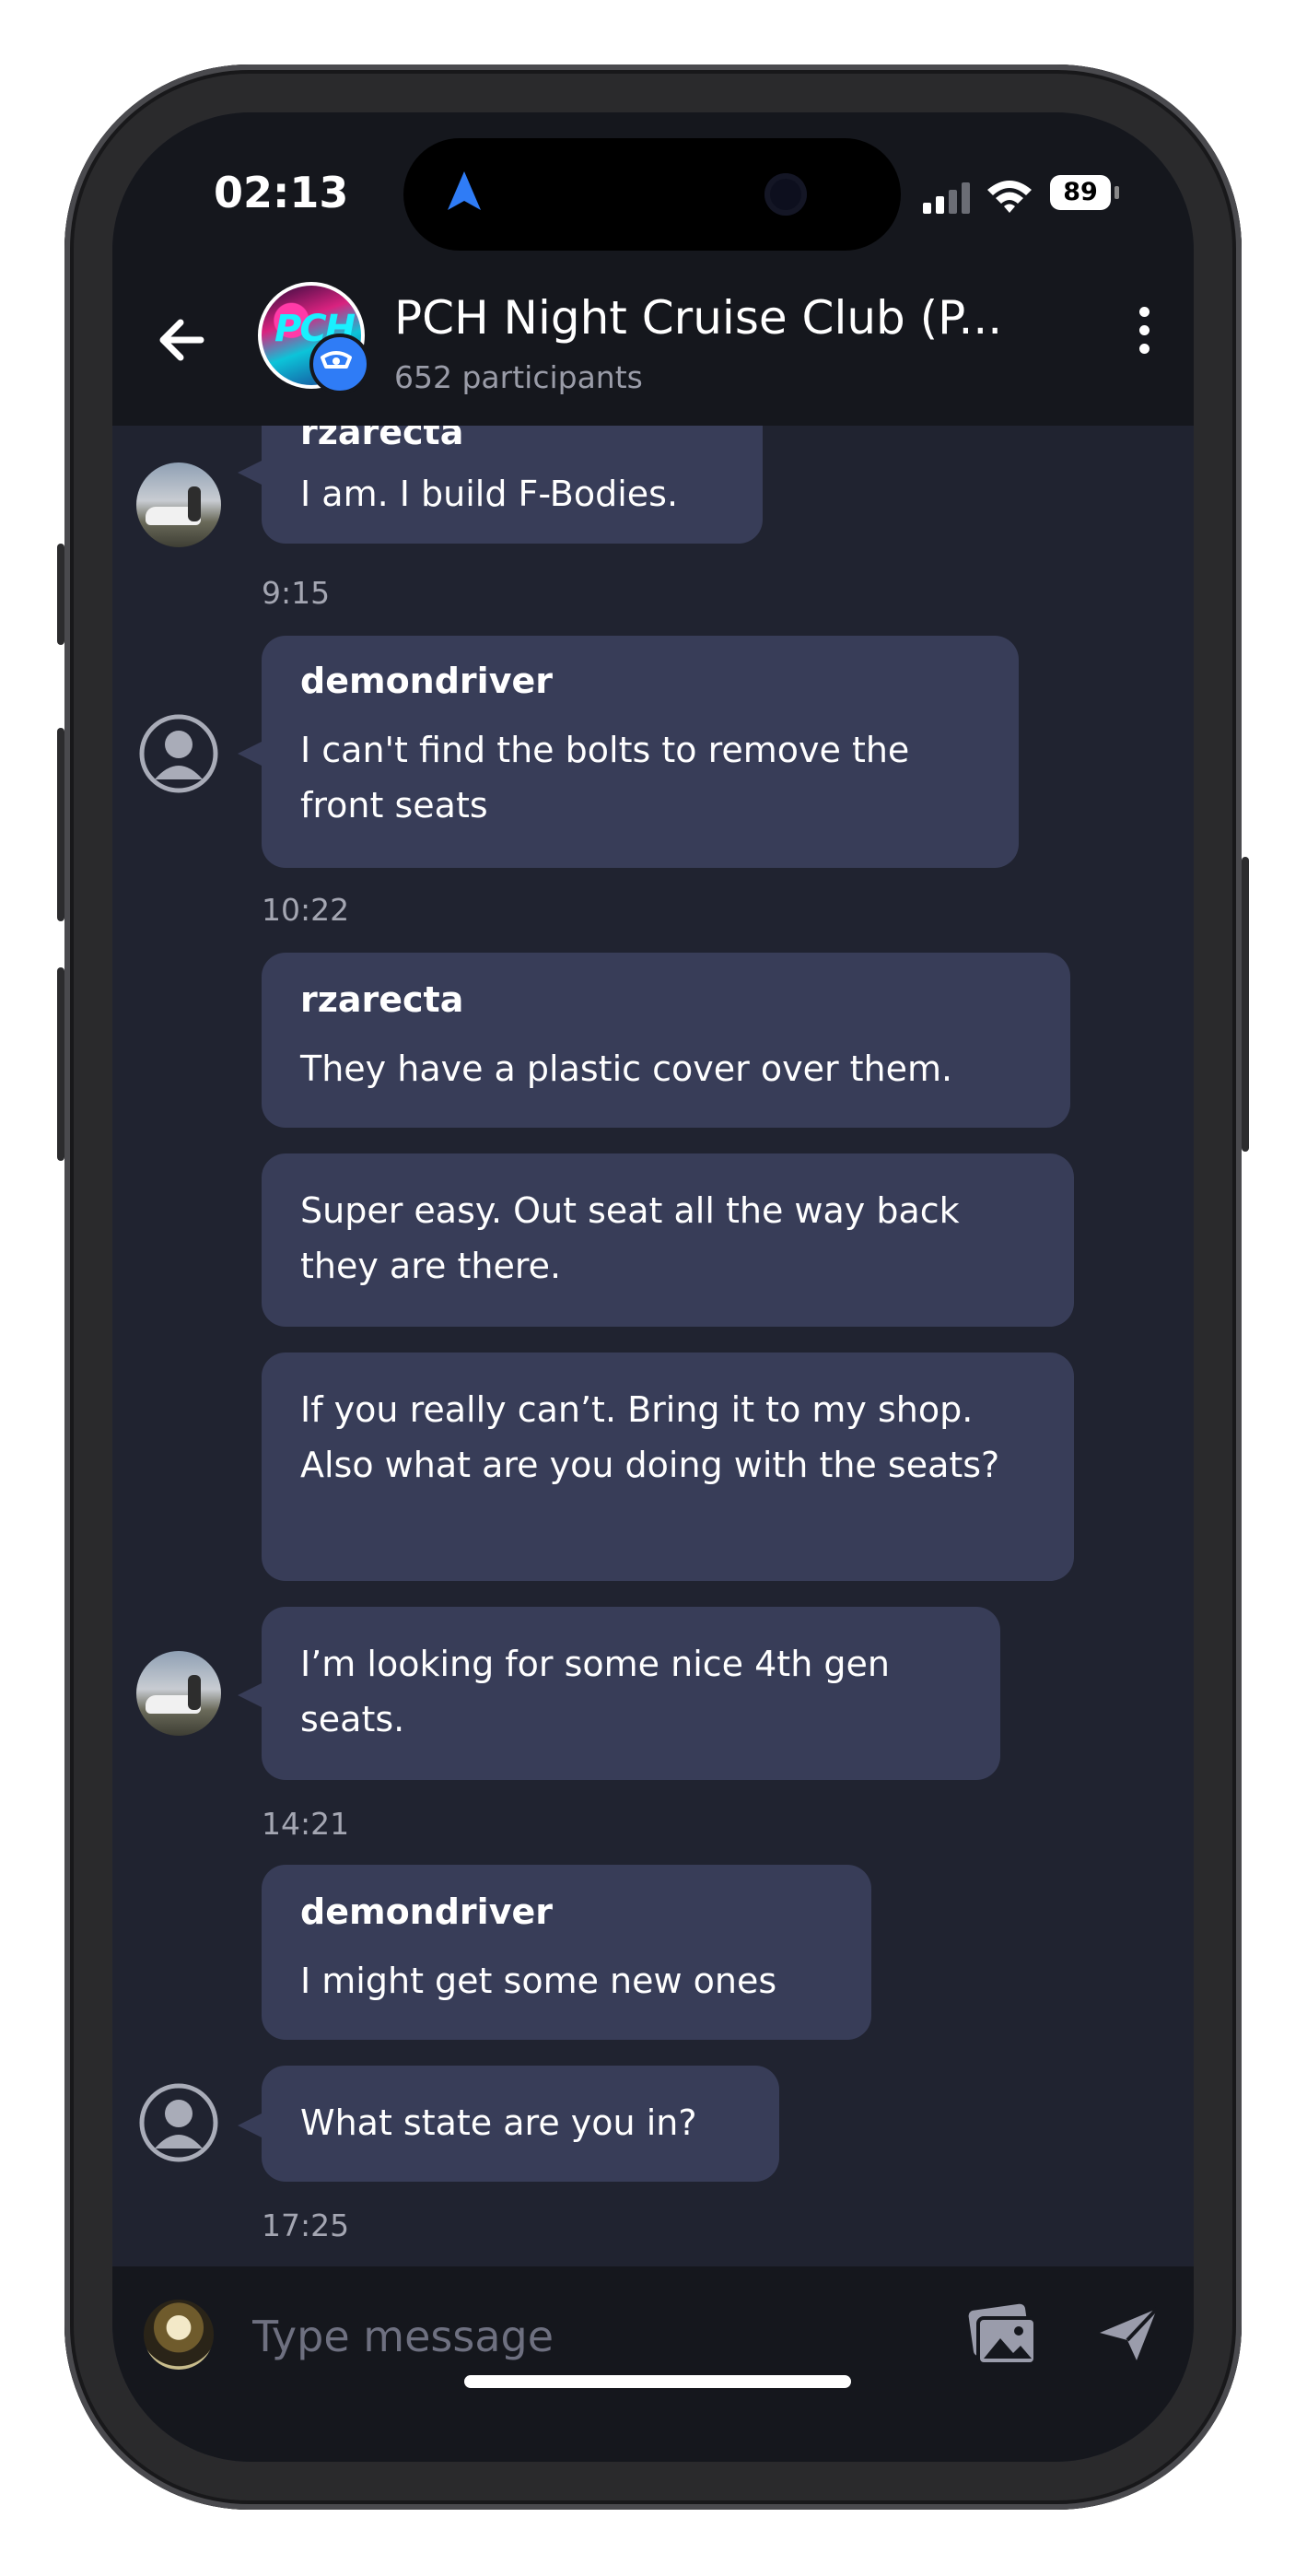 The height and width of the screenshot is (2576, 1307). Describe the element at coordinates (658, 2381) in the screenshot. I see `home-indicator` at that location.